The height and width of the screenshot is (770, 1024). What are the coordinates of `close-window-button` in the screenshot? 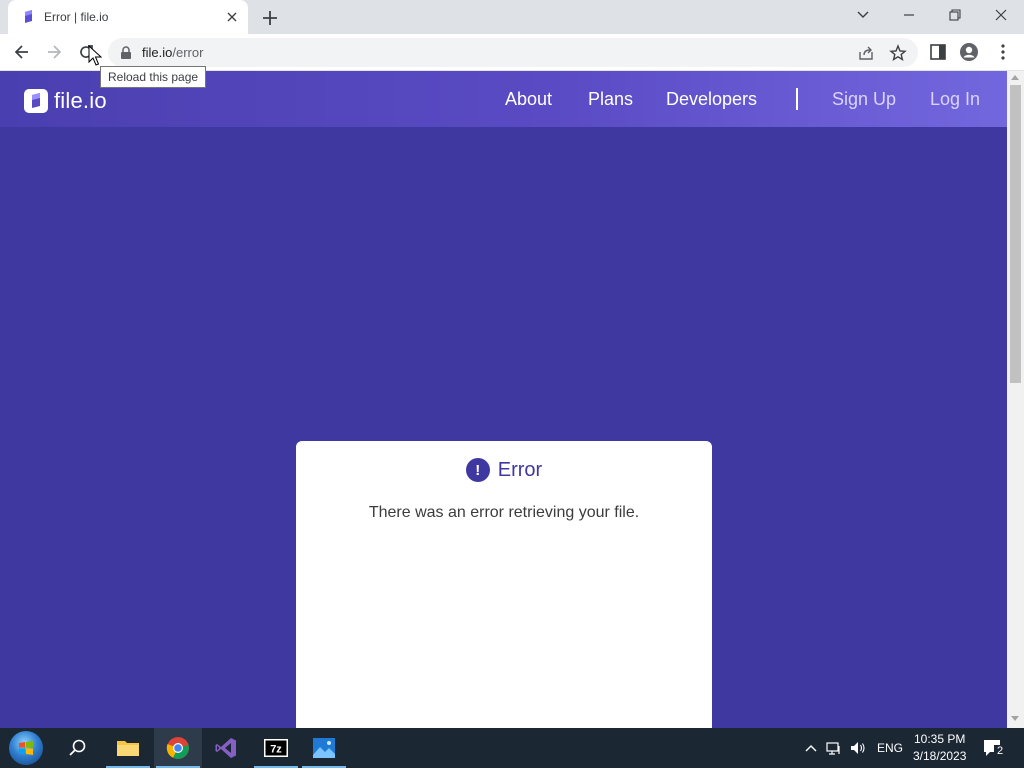 It's located at (1001, 15).